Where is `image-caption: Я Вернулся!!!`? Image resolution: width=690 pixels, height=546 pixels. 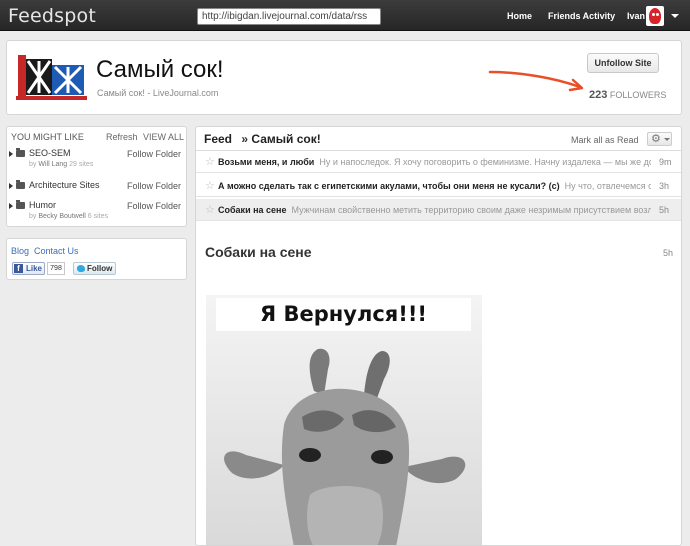 image-caption: Я Вернулся!!! is located at coordinates (343, 314).